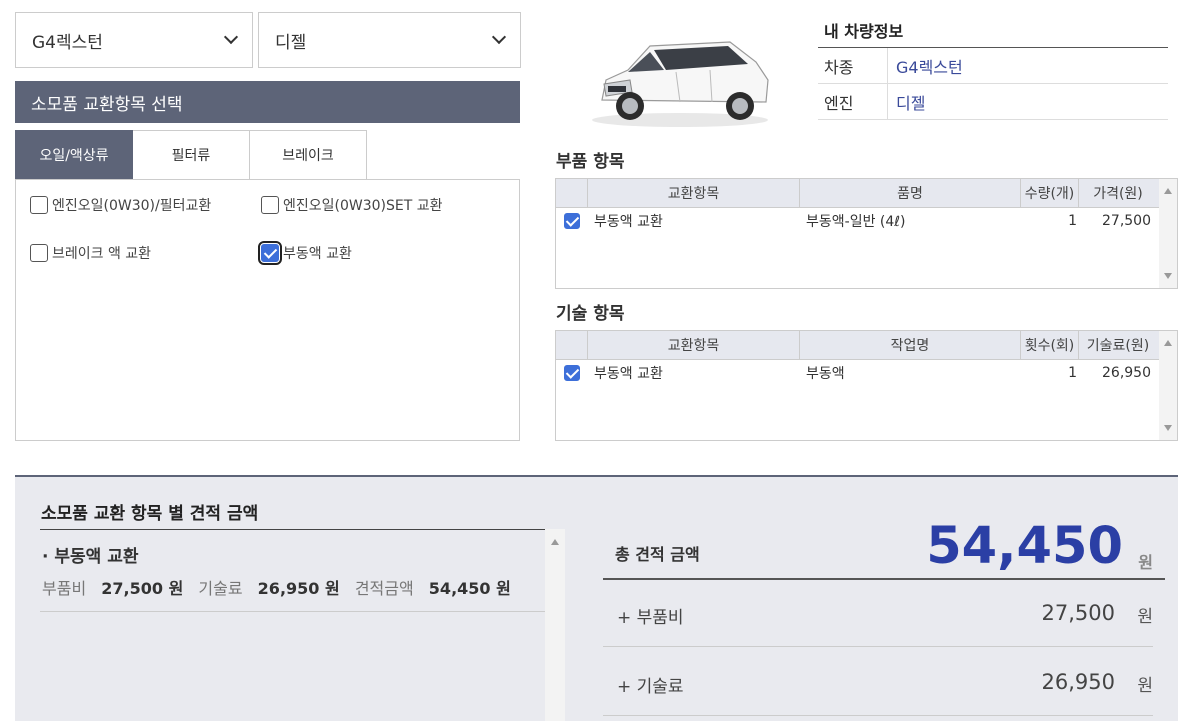 The height and width of the screenshot is (721, 1194). Describe the element at coordinates (993, 66) in the screenshot. I see `vehicle-info-row: 차종 G4렉스턴` at that location.